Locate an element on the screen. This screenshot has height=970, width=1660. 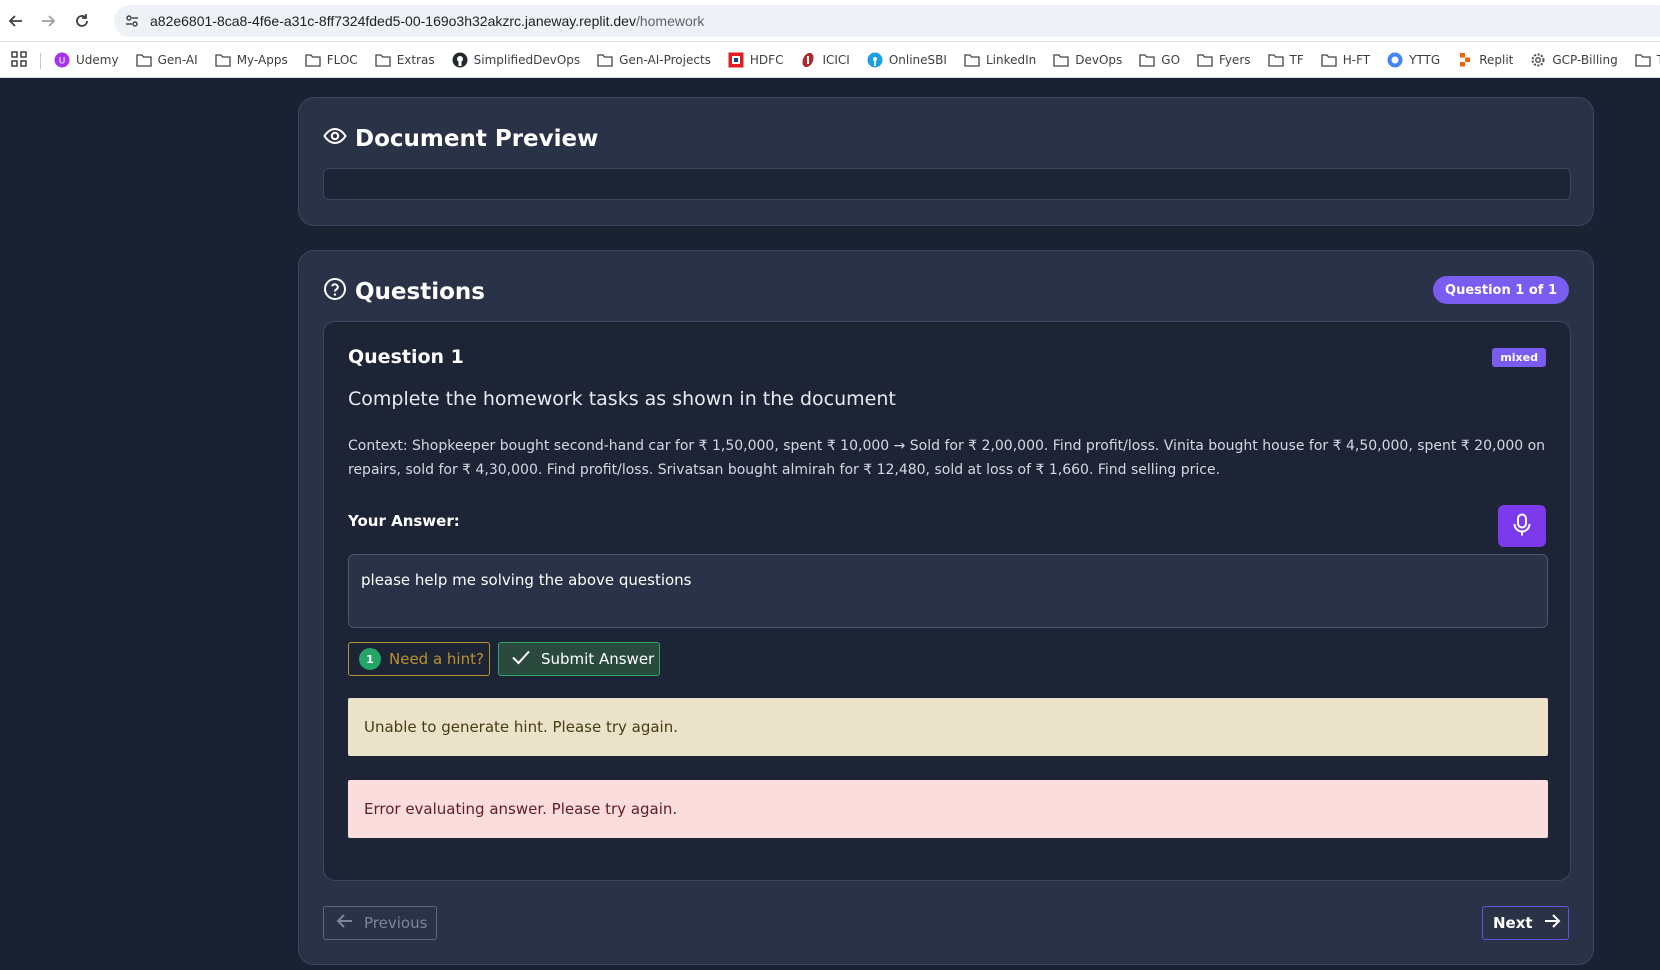
back-arrow-icon is located at coordinates (16, 21).